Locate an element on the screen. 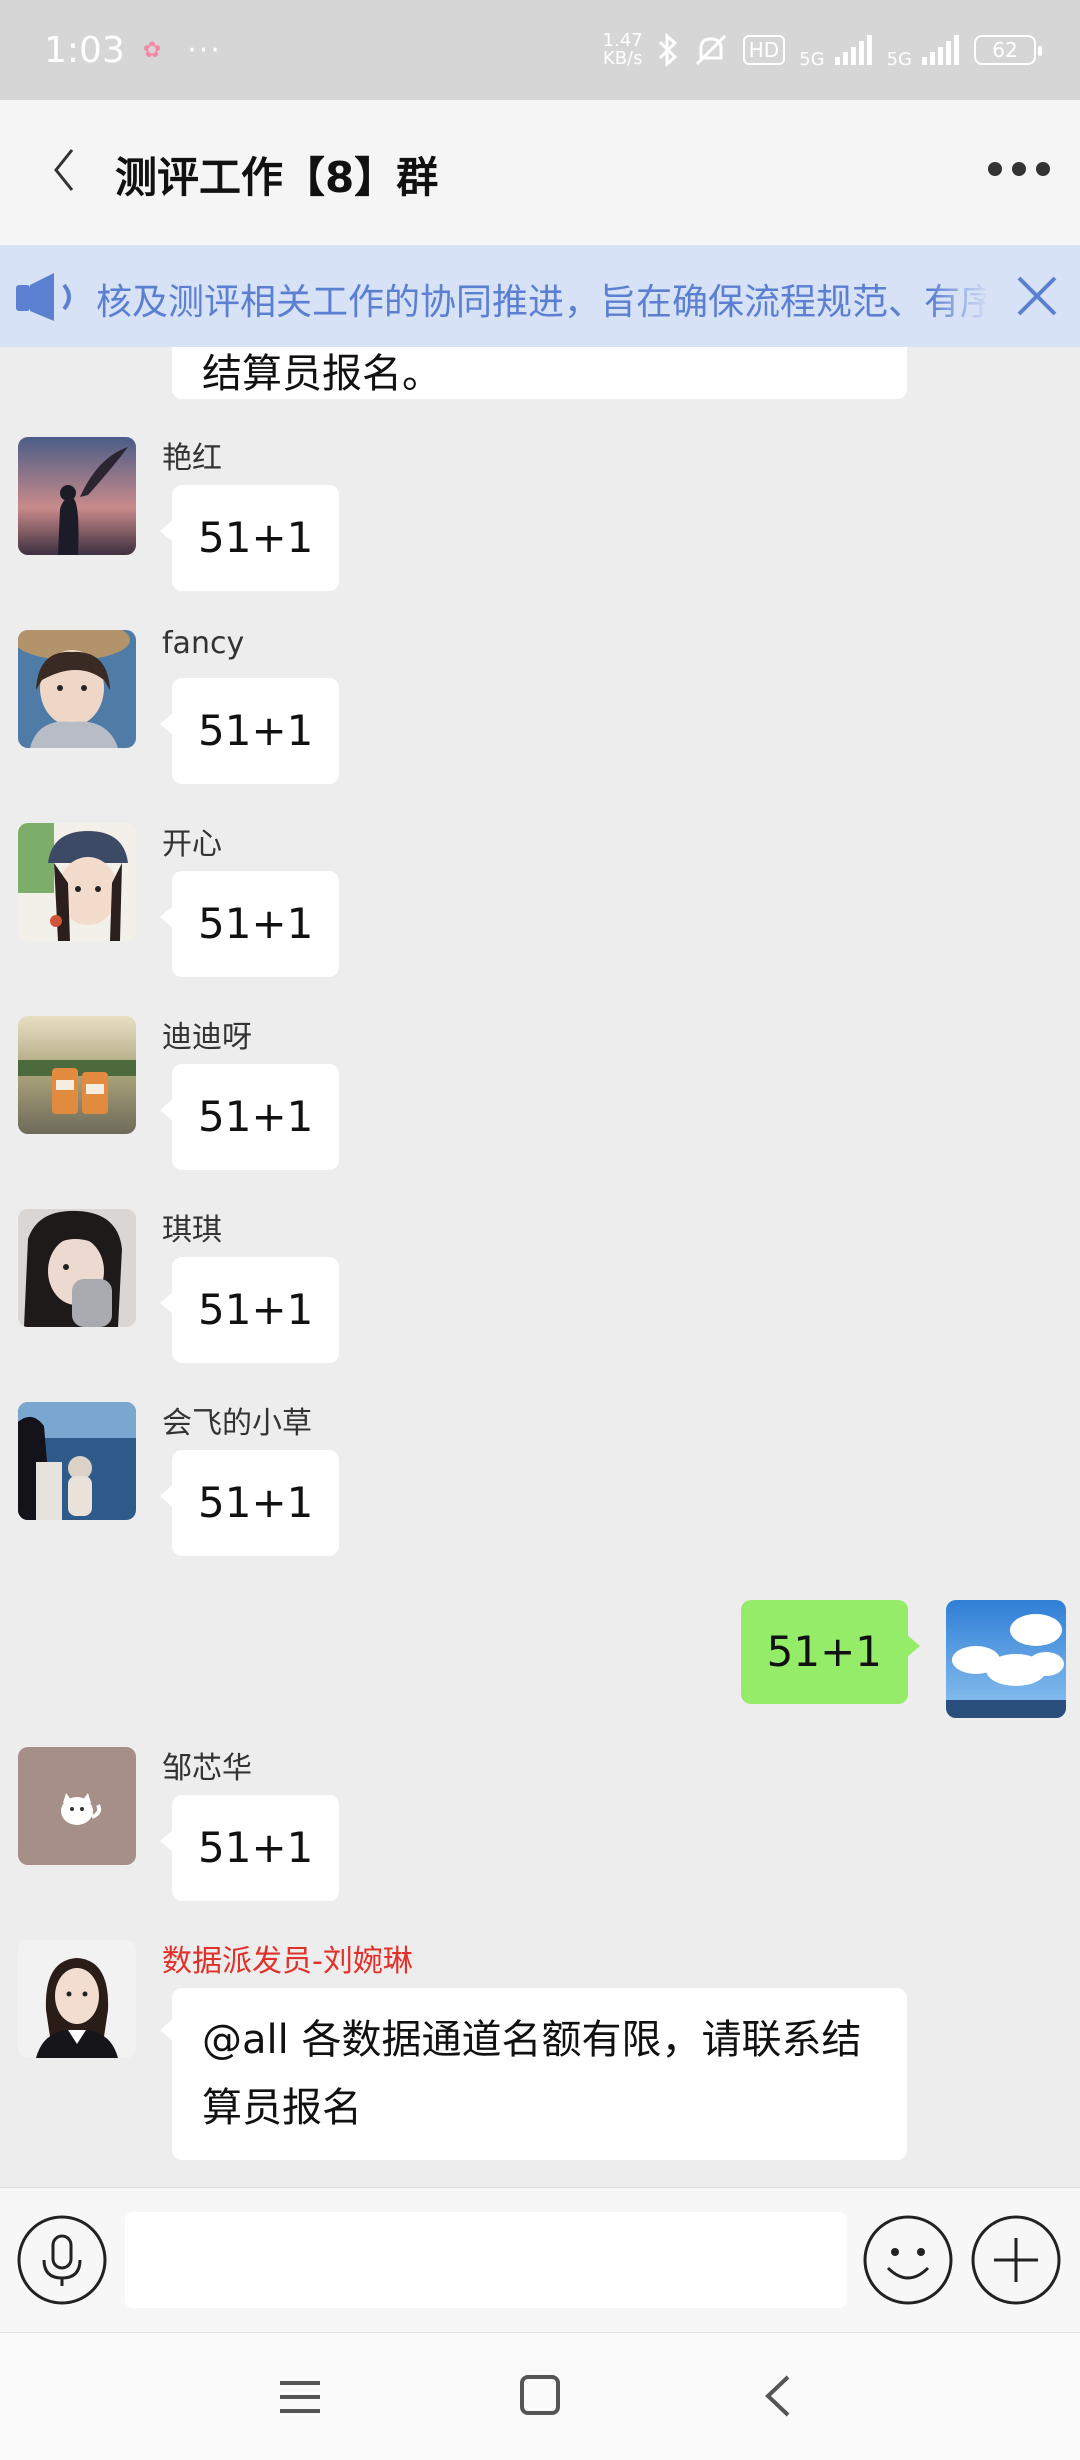 The height and width of the screenshot is (2460, 1080). sender-name: 迪迪呀 is located at coordinates (207, 1037).